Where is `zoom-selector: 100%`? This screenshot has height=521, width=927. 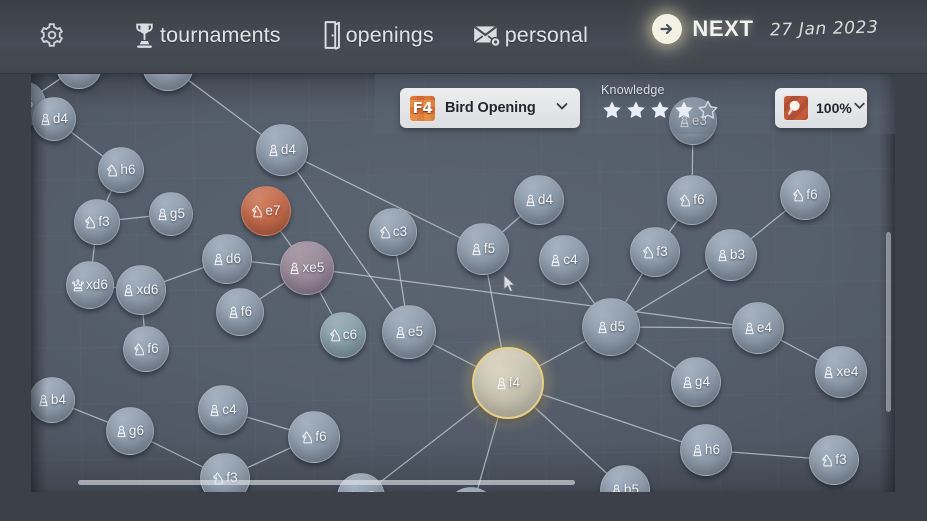
zoom-selector: 100% is located at coordinates (821, 108).